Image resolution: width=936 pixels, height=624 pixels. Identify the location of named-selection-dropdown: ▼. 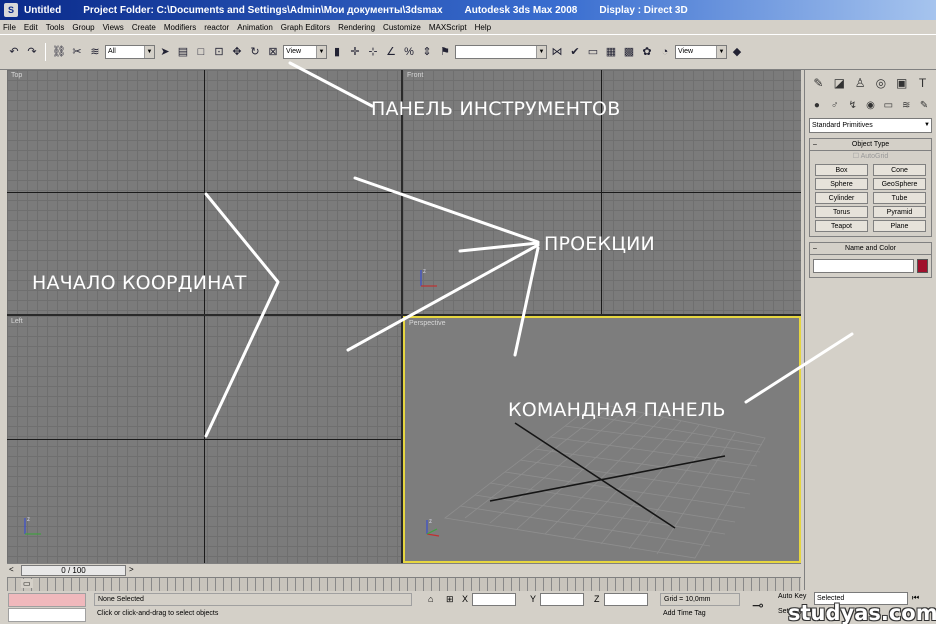
(501, 52).